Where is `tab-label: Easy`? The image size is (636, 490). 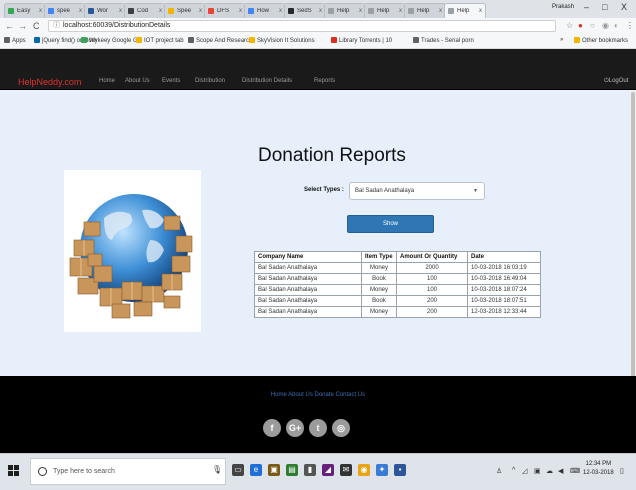
tab-label: Easy is located at coordinates (24, 11).